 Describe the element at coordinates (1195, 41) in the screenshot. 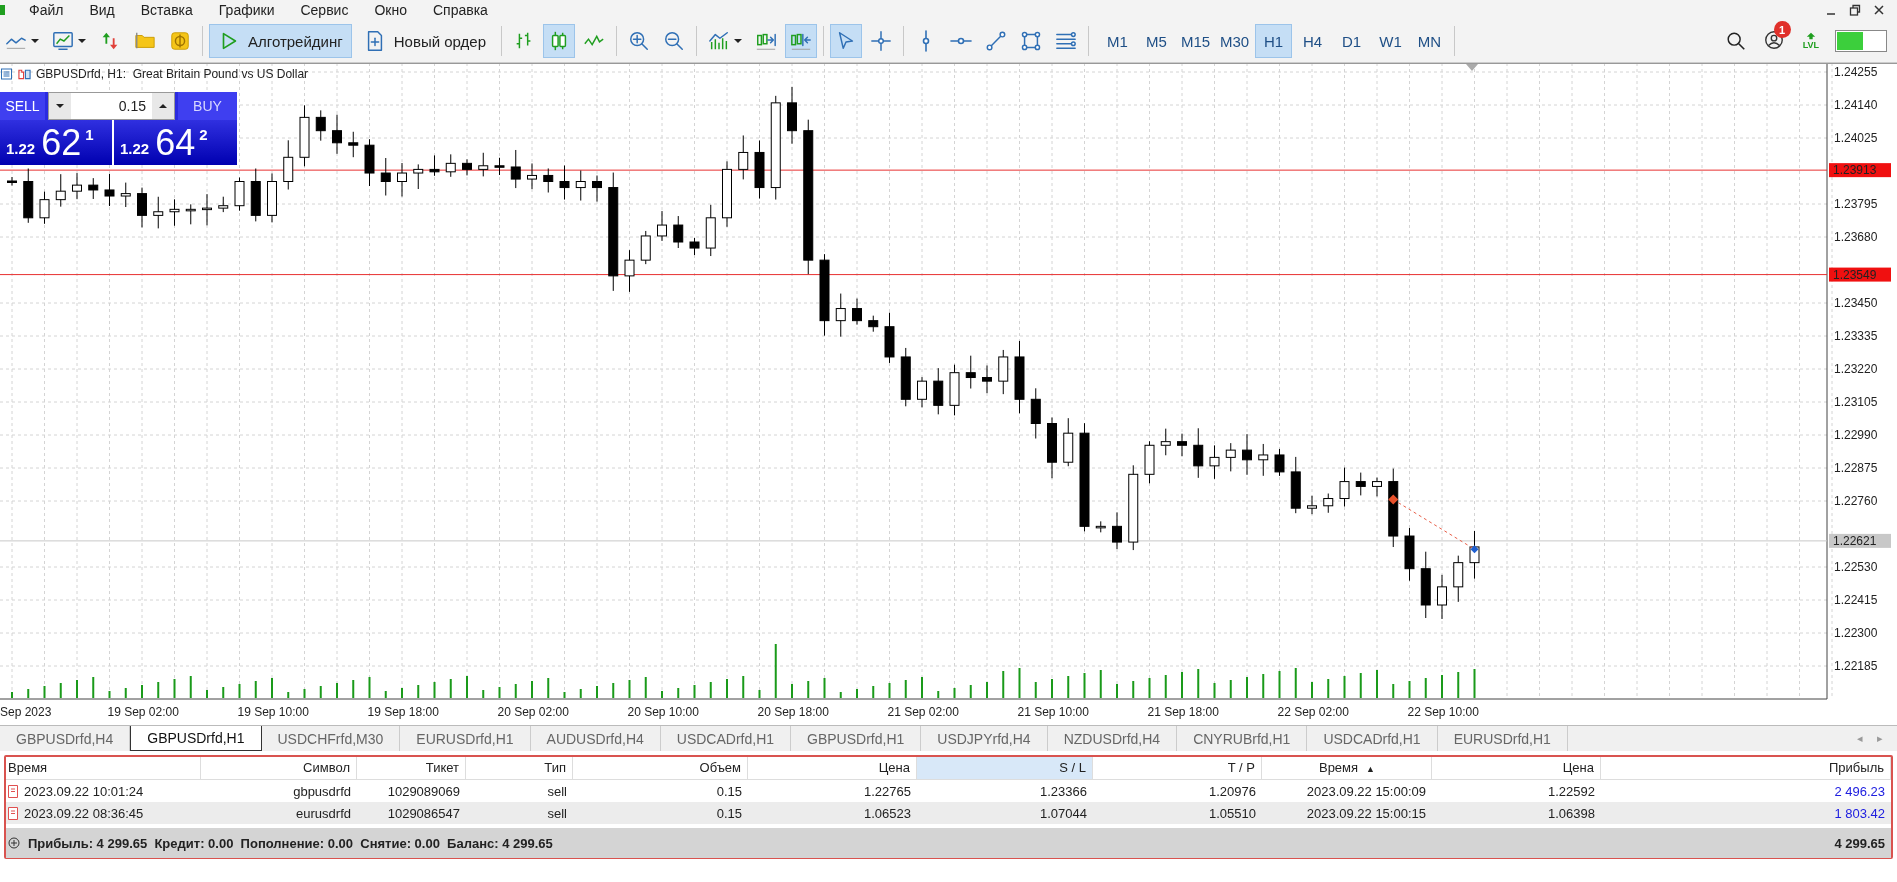

I see `timeframe-button: M15` at that location.